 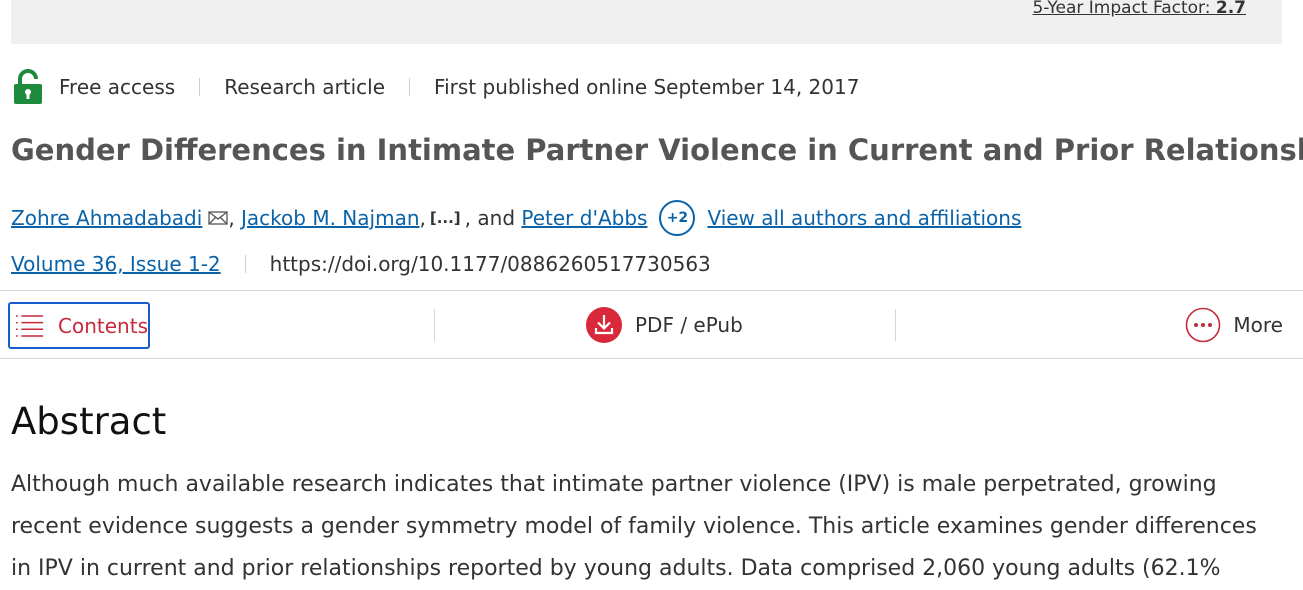 What do you see at coordinates (29, 325) in the screenshot?
I see `list-icon` at bounding box center [29, 325].